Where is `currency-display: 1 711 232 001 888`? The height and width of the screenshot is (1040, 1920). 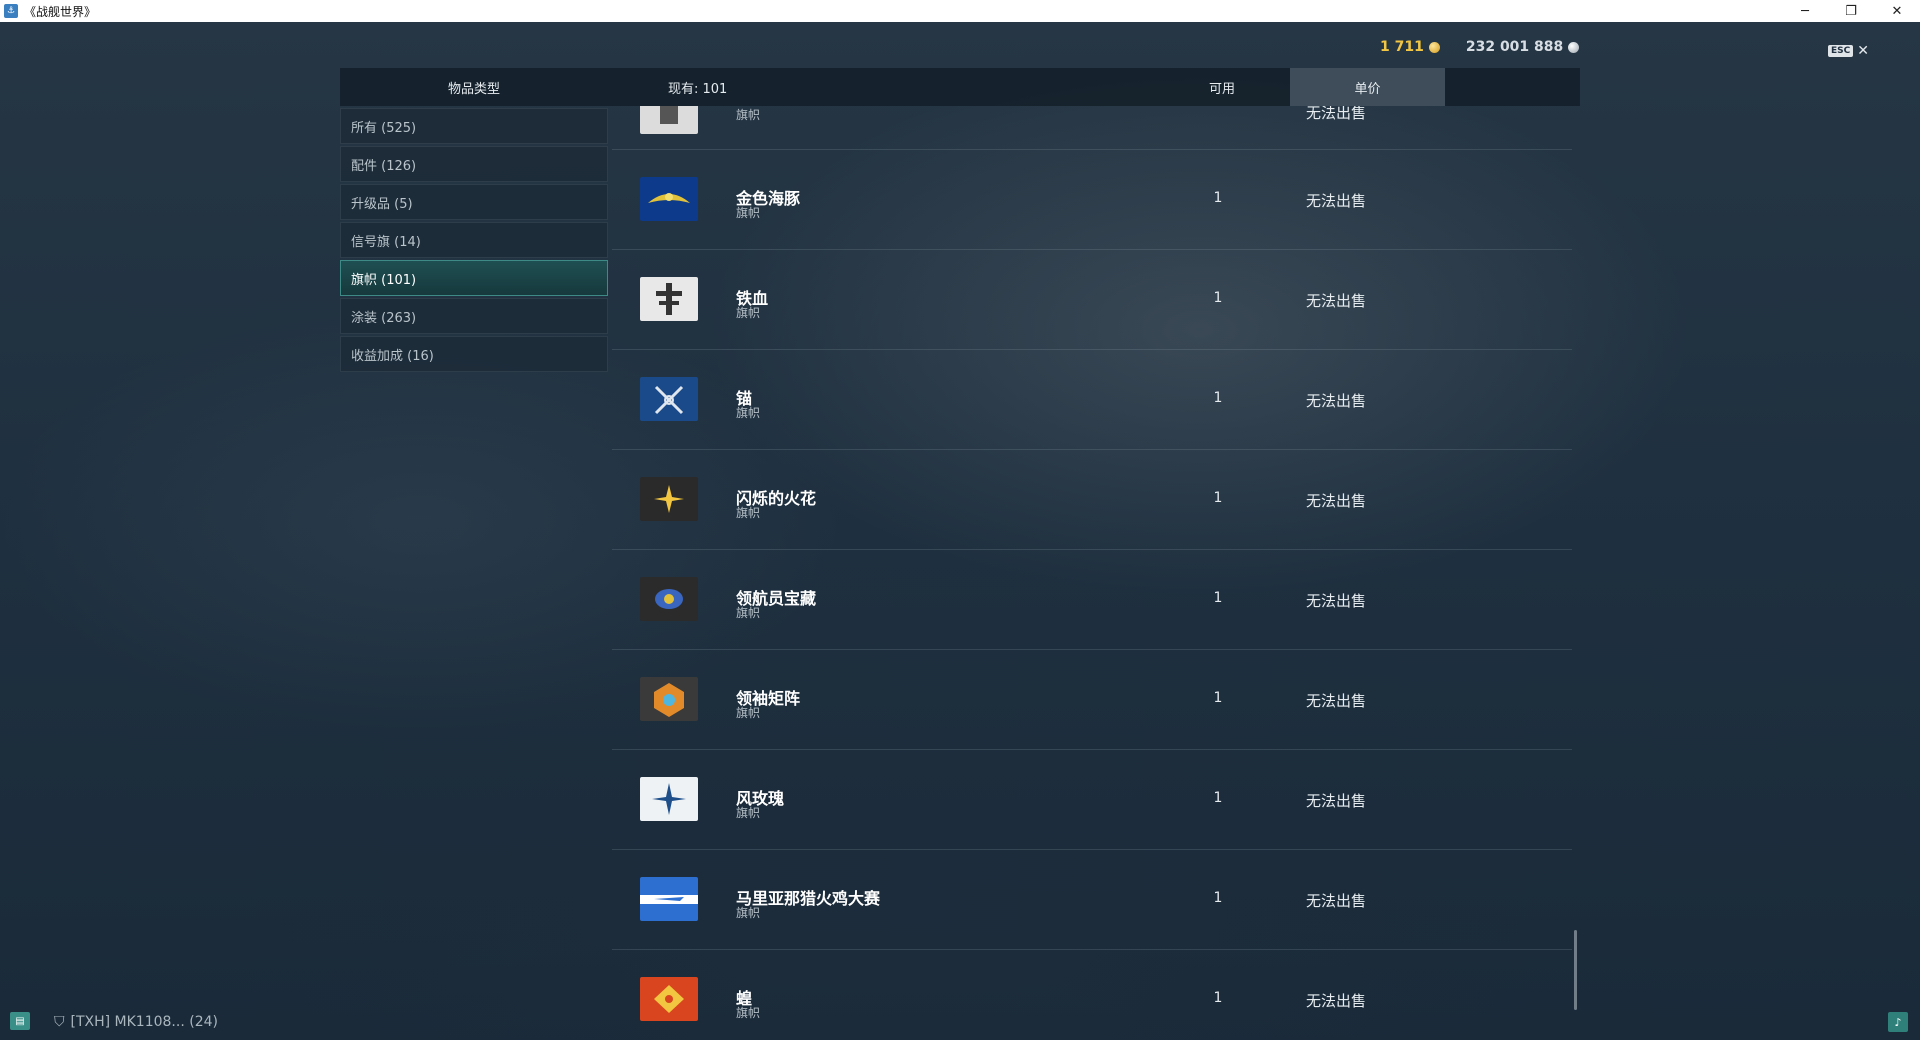 currency-display: 1 711 232 001 888 is located at coordinates (1480, 47).